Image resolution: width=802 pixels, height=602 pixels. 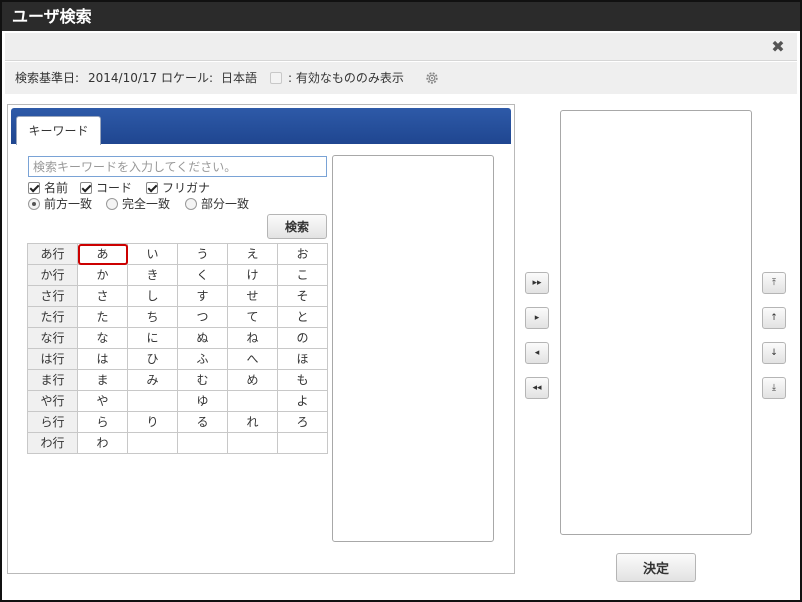 I want to click on kana-cell: こ, so click(x=302, y=275).